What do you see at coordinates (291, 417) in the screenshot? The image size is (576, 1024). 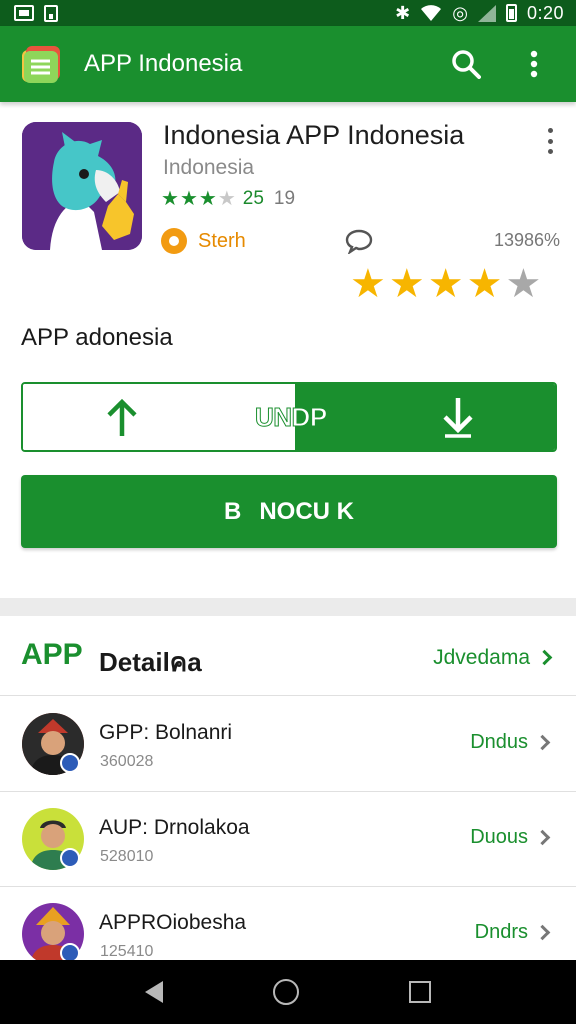 I see `update-label: UNDP` at bounding box center [291, 417].